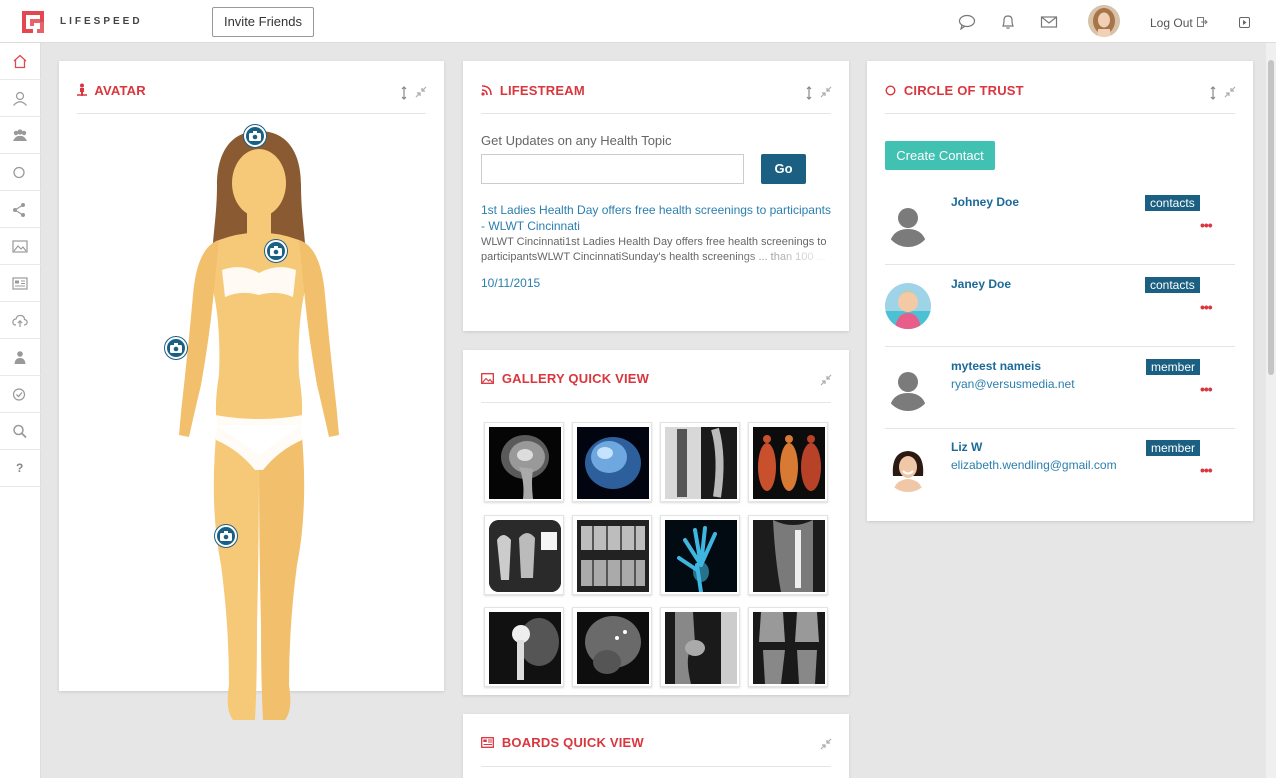  What do you see at coordinates (612, 169) in the screenshot?
I see `lifestream-topic-input` at bounding box center [612, 169].